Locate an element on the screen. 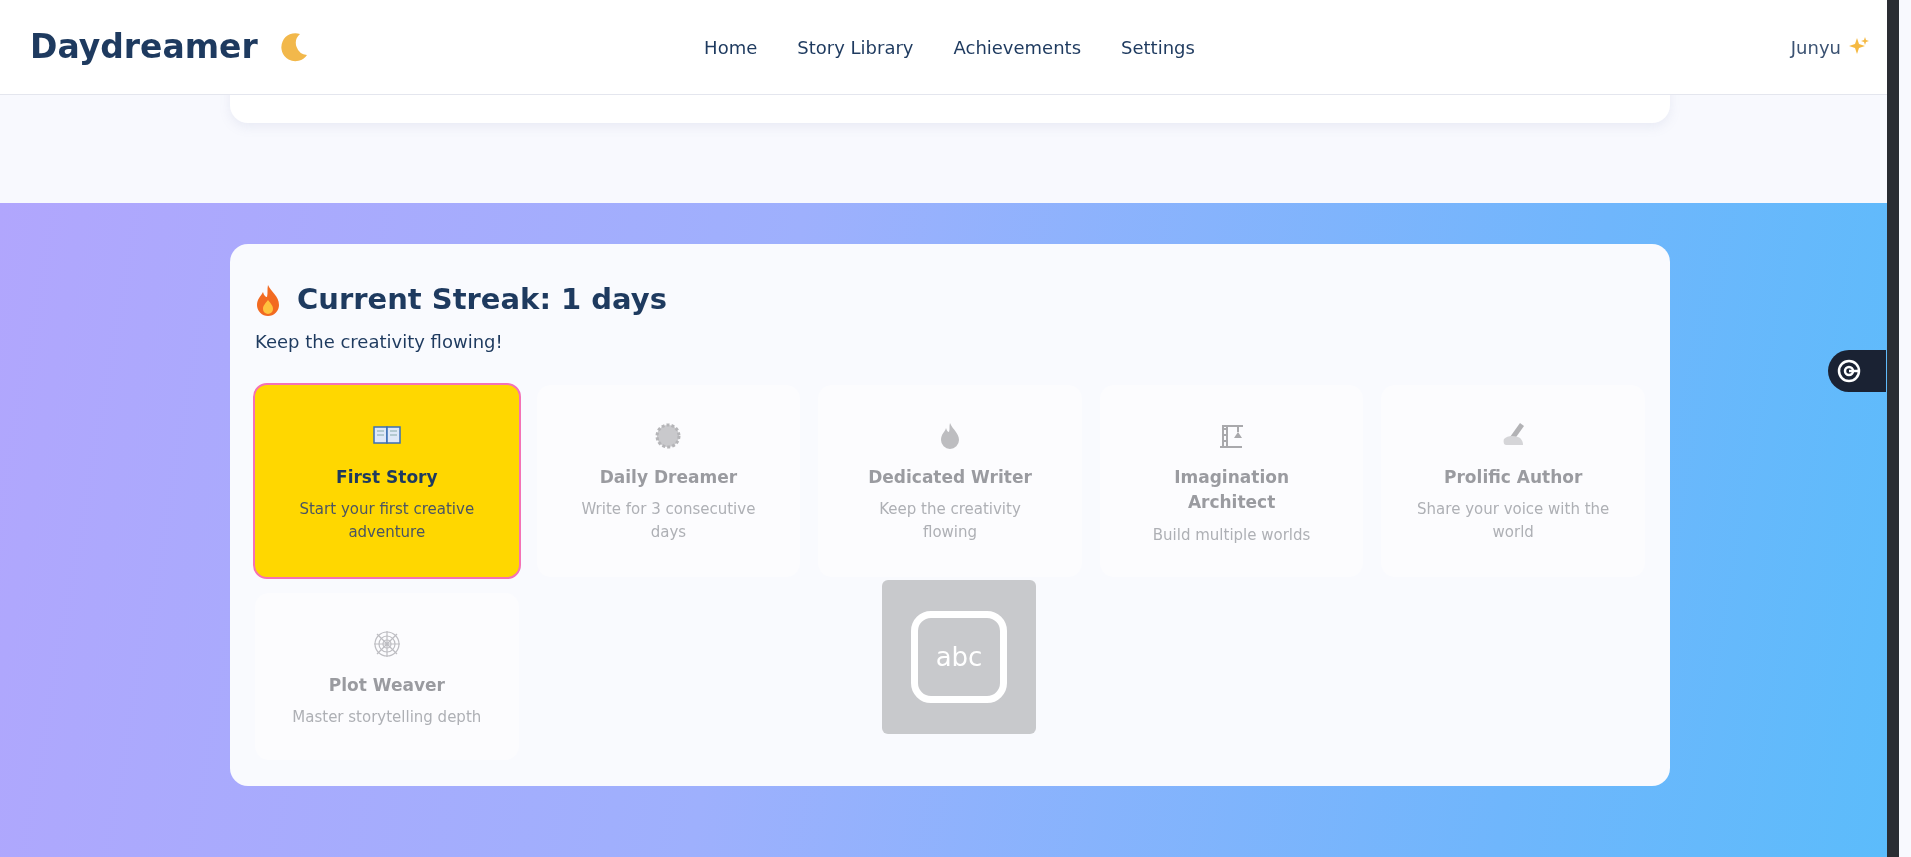 This screenshot has width=1911, height=857. achievement-description: Write for 3 consecutive days is located at coordinates (668, 521).